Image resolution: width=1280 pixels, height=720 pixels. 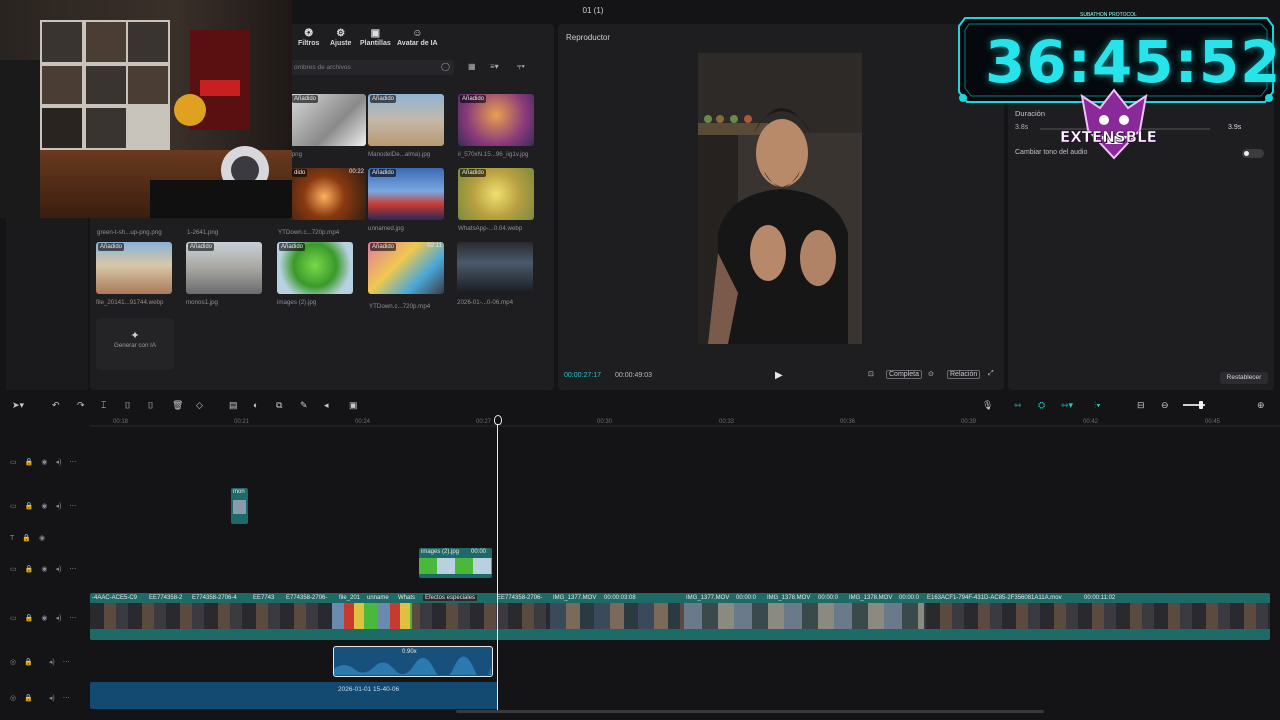 I want to click on grid-view-icon: ▦, so click(x=472, y=66).